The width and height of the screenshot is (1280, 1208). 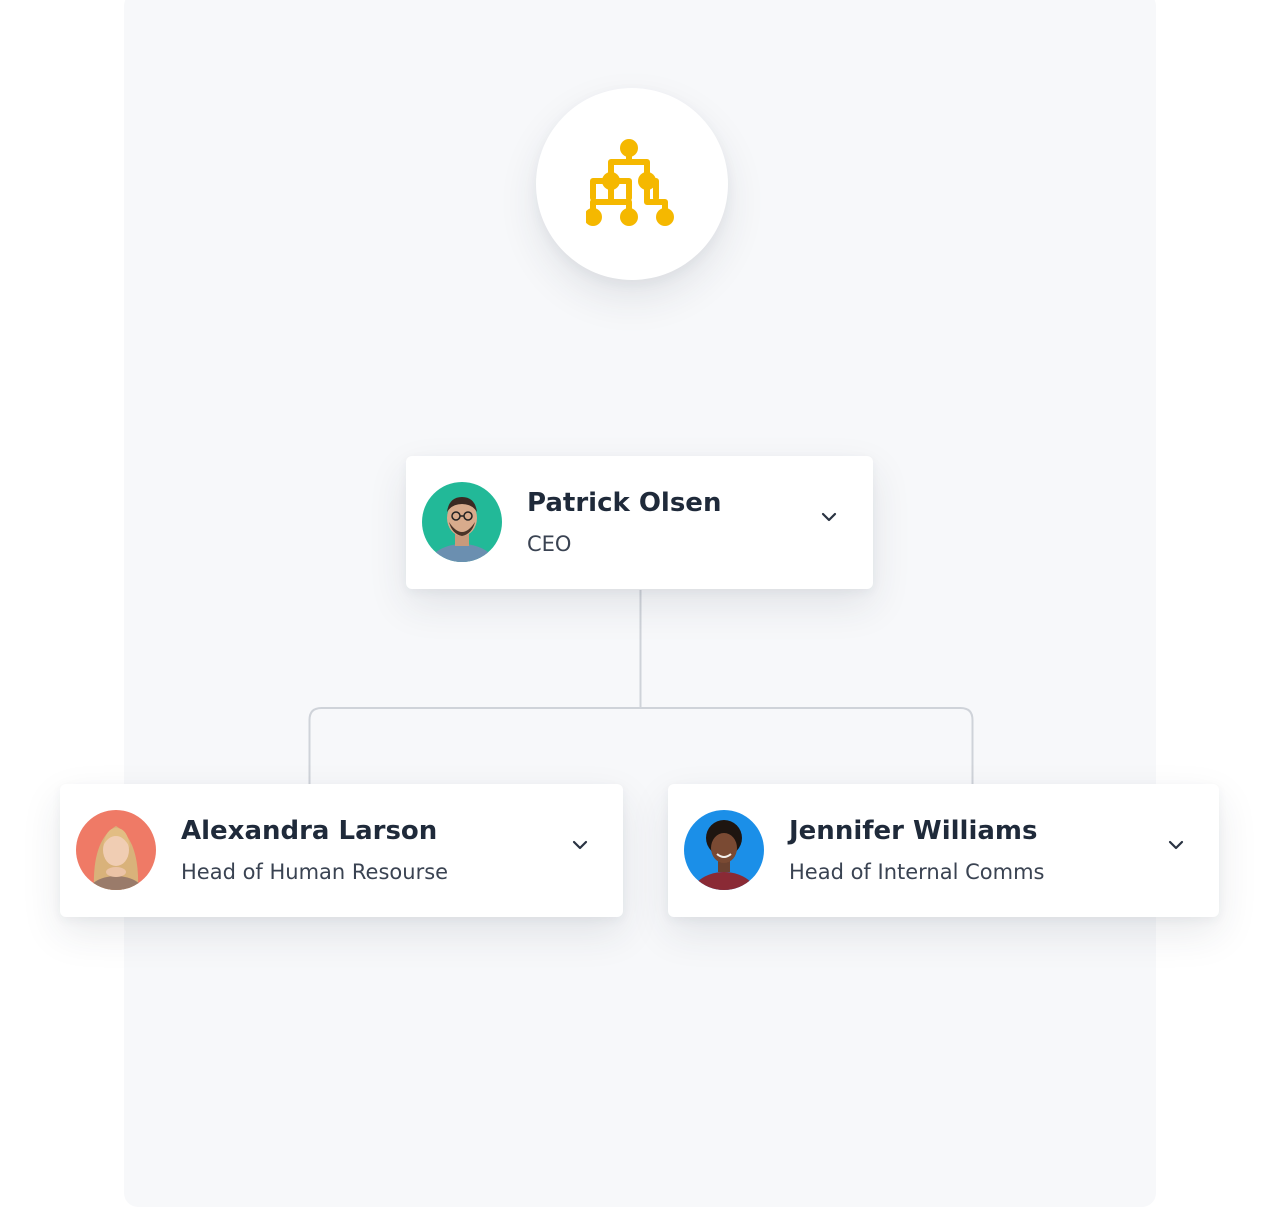 What do you see at coordinates (549, 544) in the screenshot?
I see `employee-role: CEO` at bounding box center [549, 544].